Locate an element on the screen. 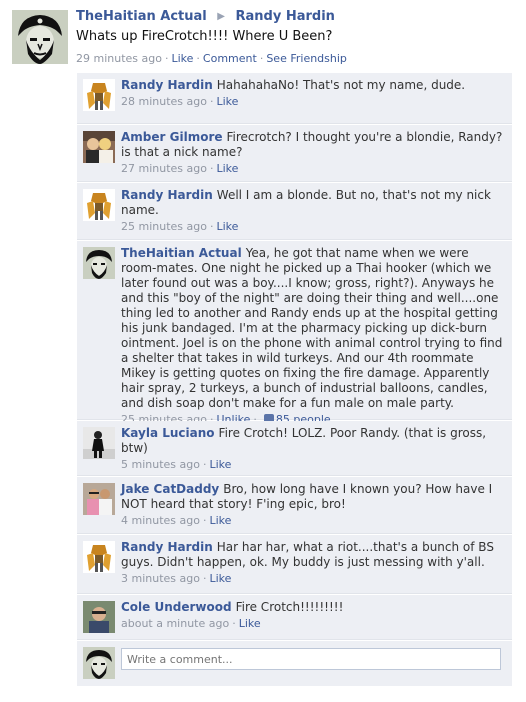 This screenshot has width=526, height=702. current-user-avatar is located at coordinates (99, 663).